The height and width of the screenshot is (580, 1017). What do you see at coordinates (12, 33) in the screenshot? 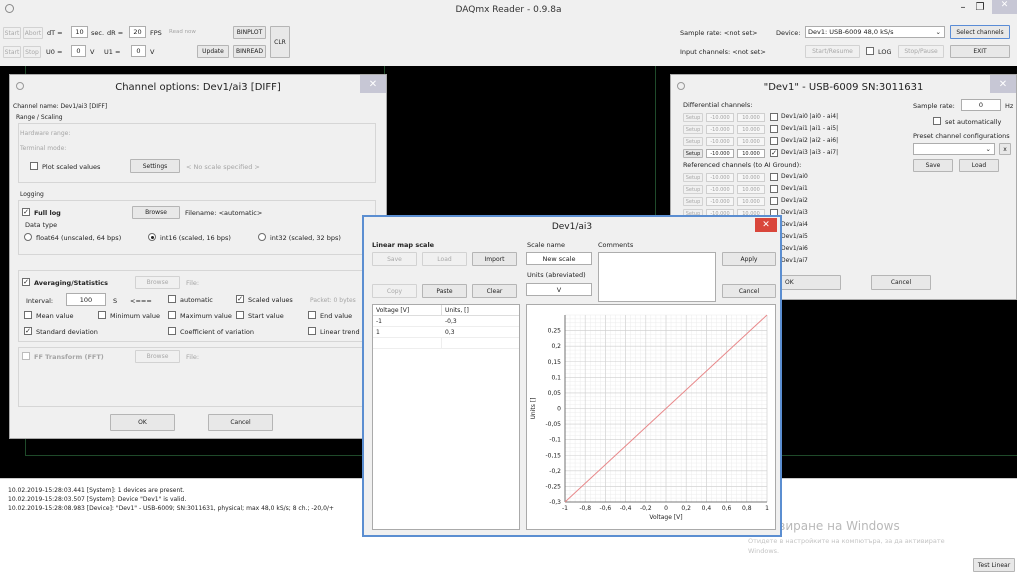
I see `start-button: Start` at bounding box center [12, 33].